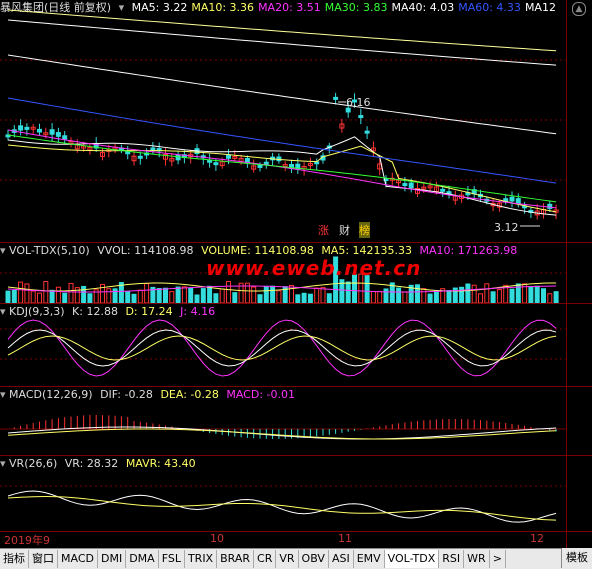 The width and height of the screenshot is (592, 569). What do you see at coordinates (265, 559) in the screenshot?
I see `tab-cr: CR` at bounding box center [265, 559].